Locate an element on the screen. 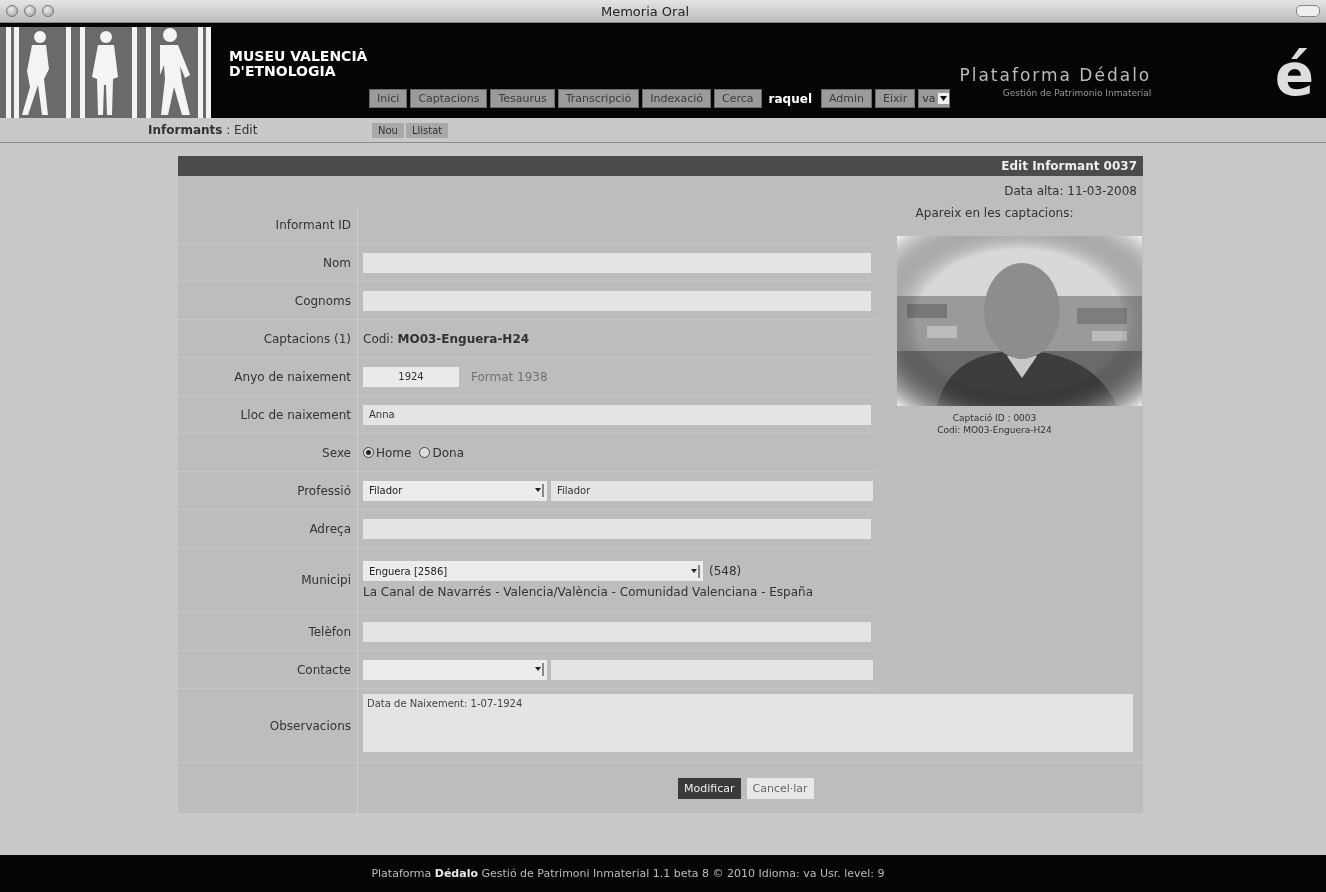 Image resolution: width=1326 pixels, height=892 pixels. field-label: Lloc de naixement is located at coordinates (295, 414).